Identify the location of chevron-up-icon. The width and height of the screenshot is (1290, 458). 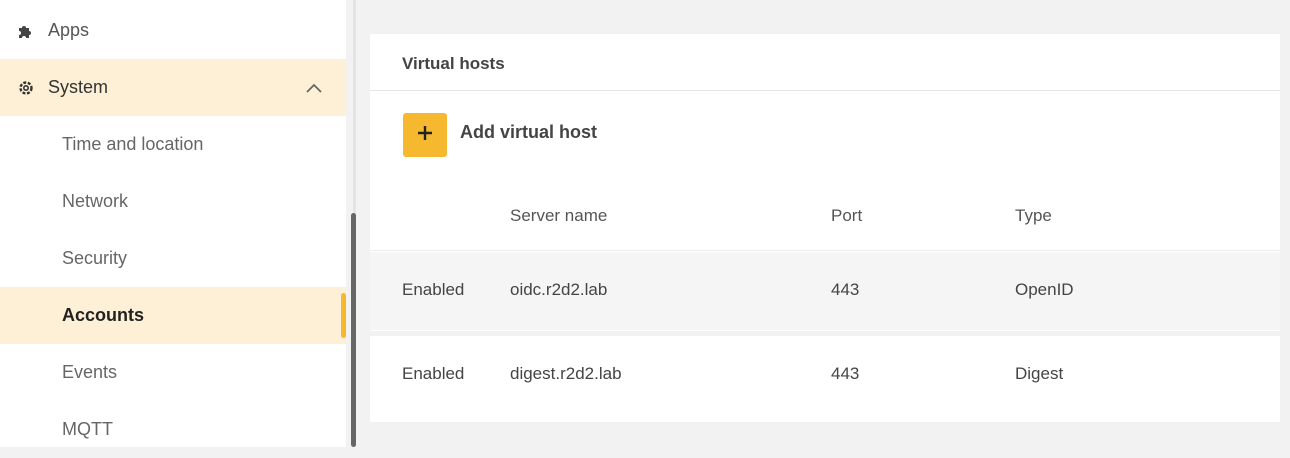
(314, 87).